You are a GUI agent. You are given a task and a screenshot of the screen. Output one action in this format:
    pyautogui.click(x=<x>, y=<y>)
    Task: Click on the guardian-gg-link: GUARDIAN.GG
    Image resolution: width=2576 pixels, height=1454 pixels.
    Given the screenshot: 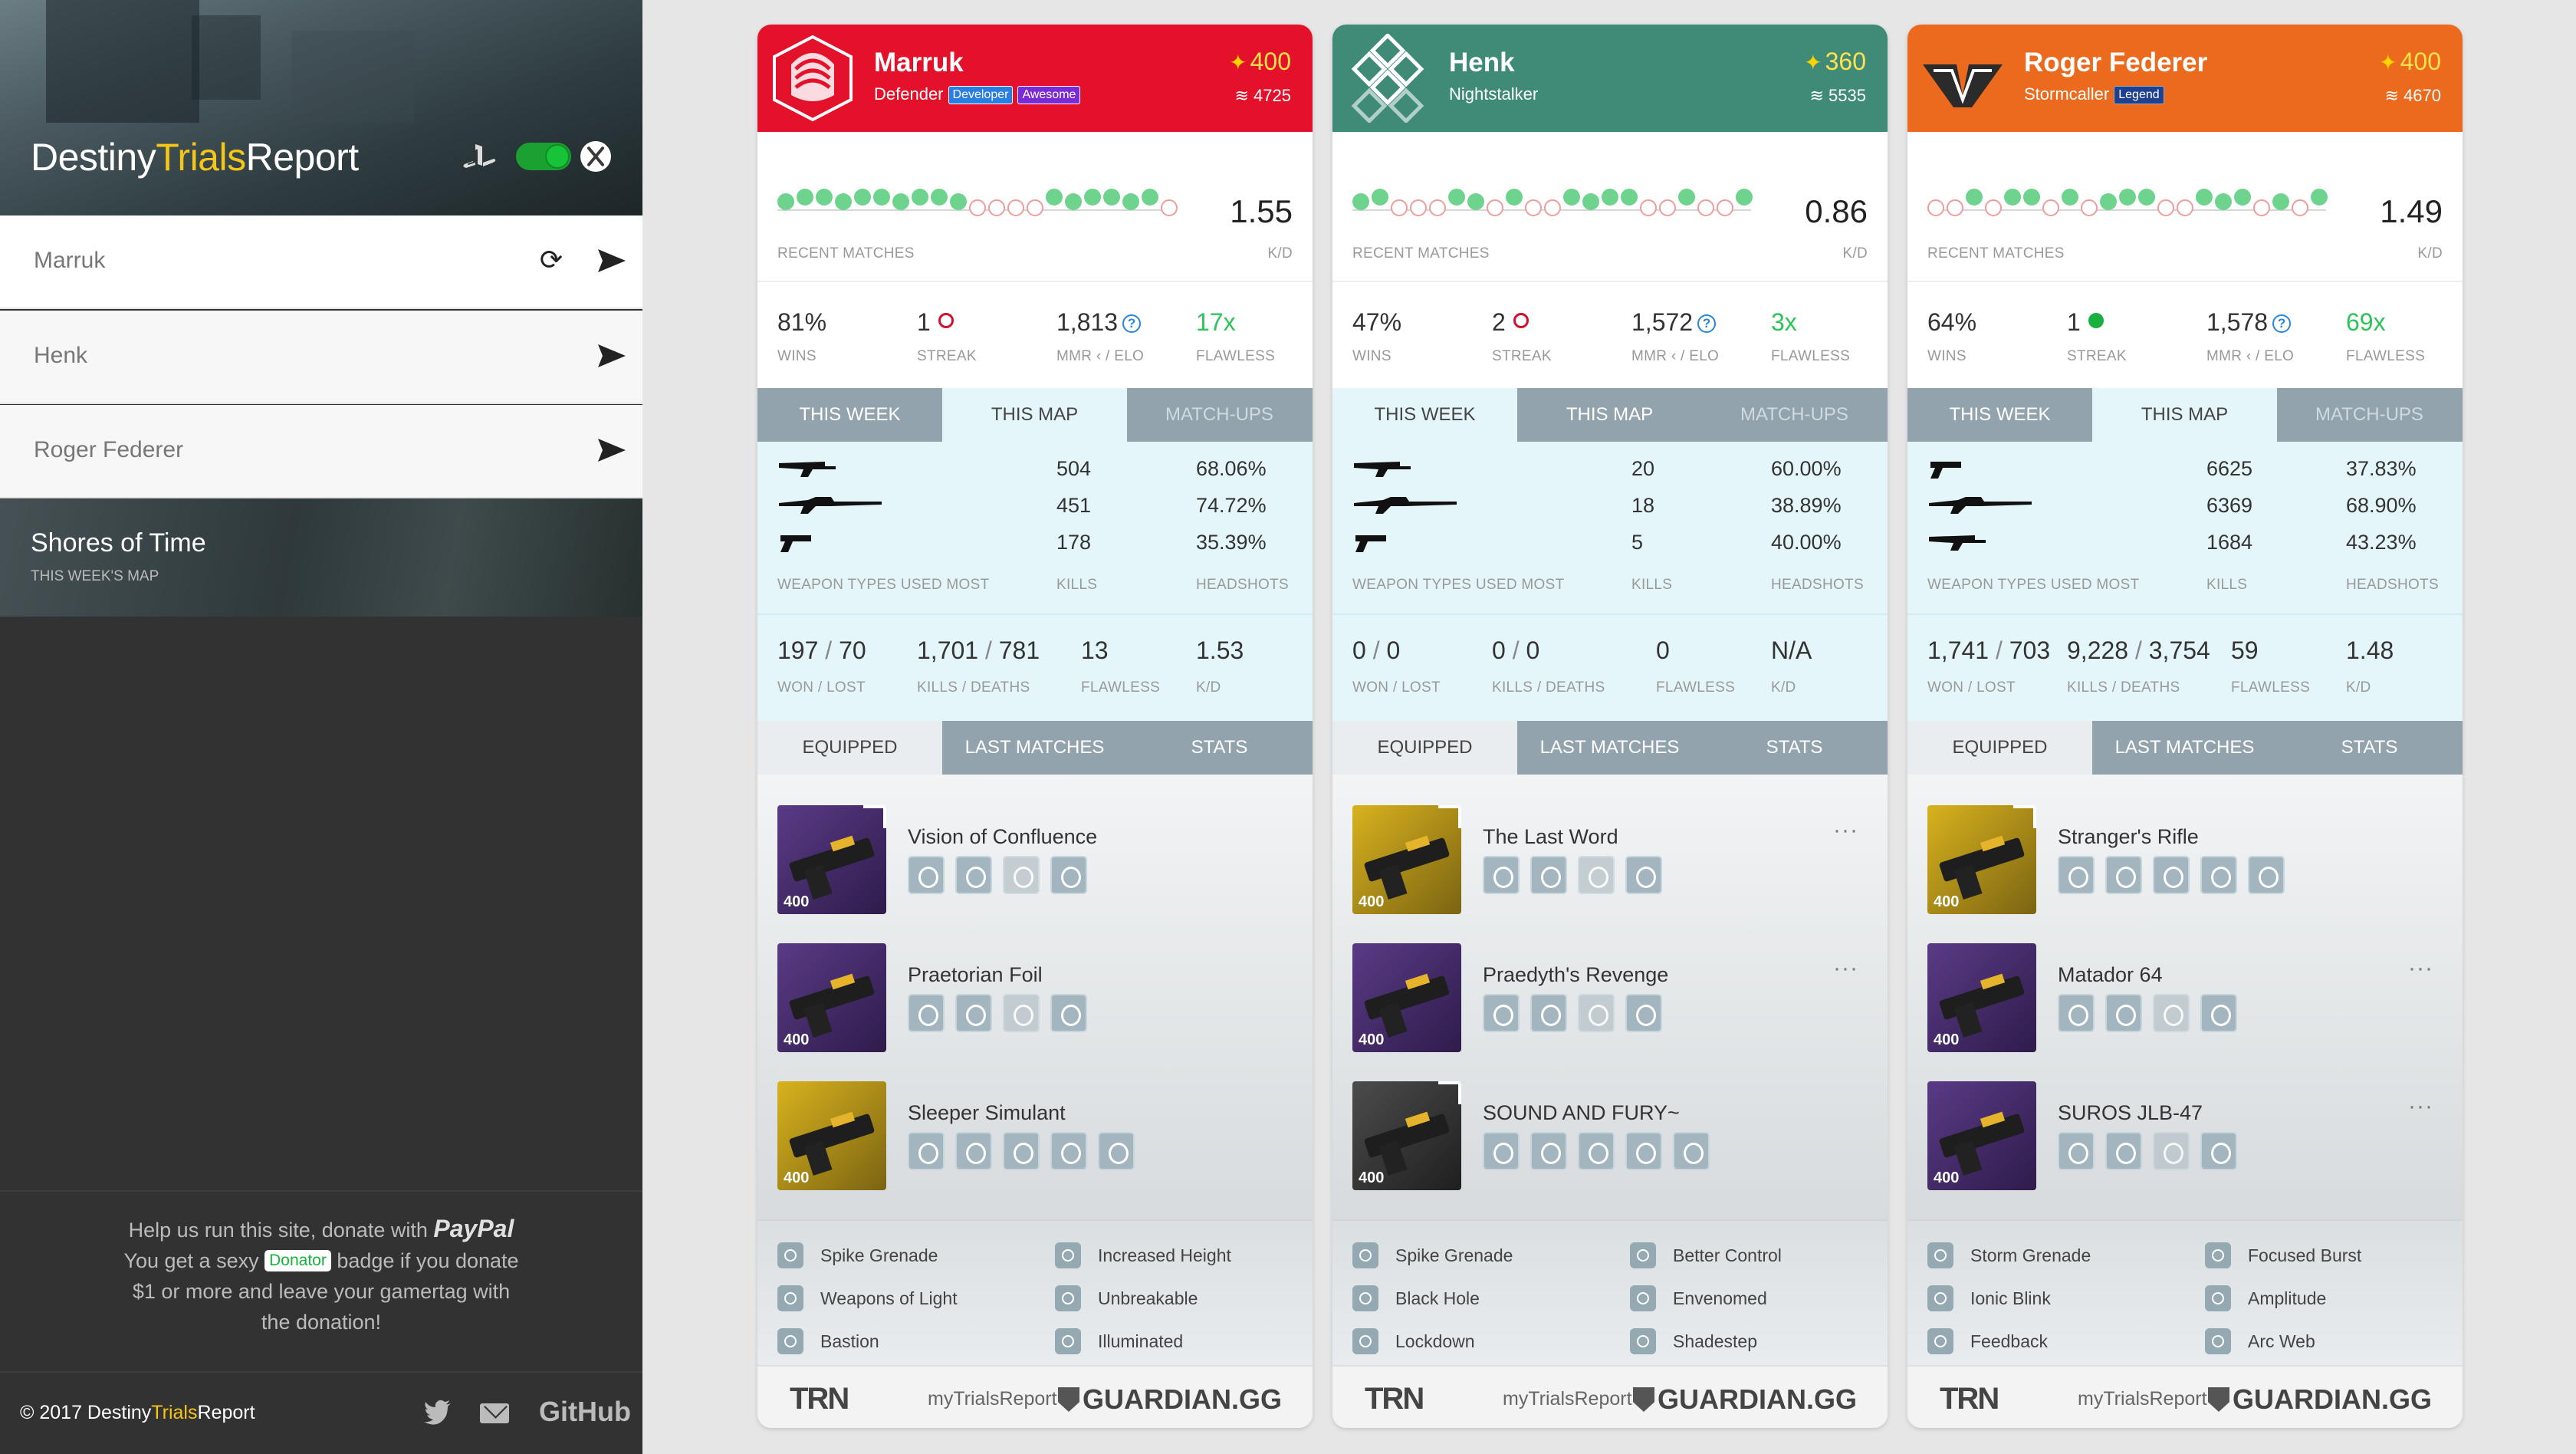 What is the action you would take?
    pyautogui.click(x=1170, y=1399)
    